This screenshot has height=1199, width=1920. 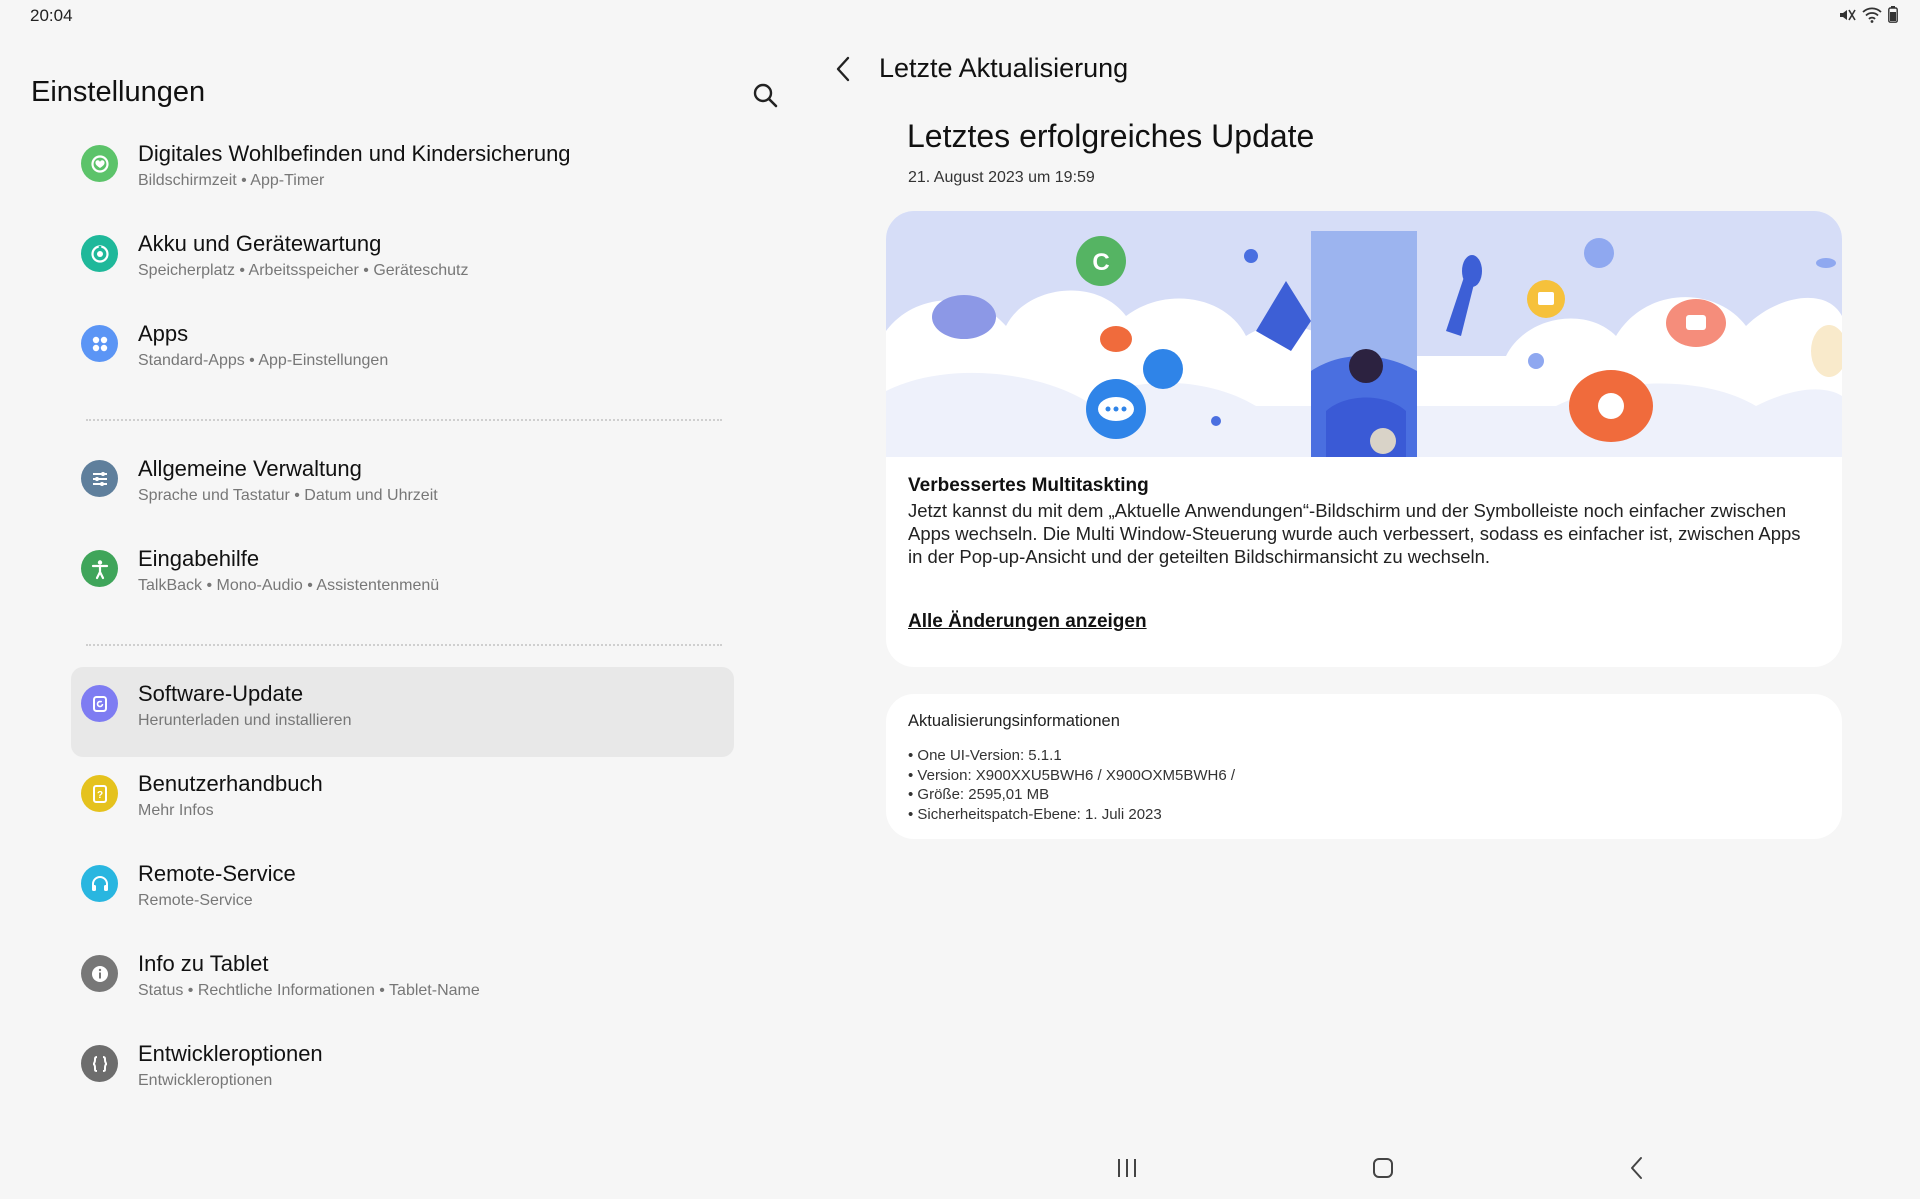 I want to click on settings-item-subtitle: Sprache und Tastatur • Datum und Uhrzeit, so click(x=288, y=496).